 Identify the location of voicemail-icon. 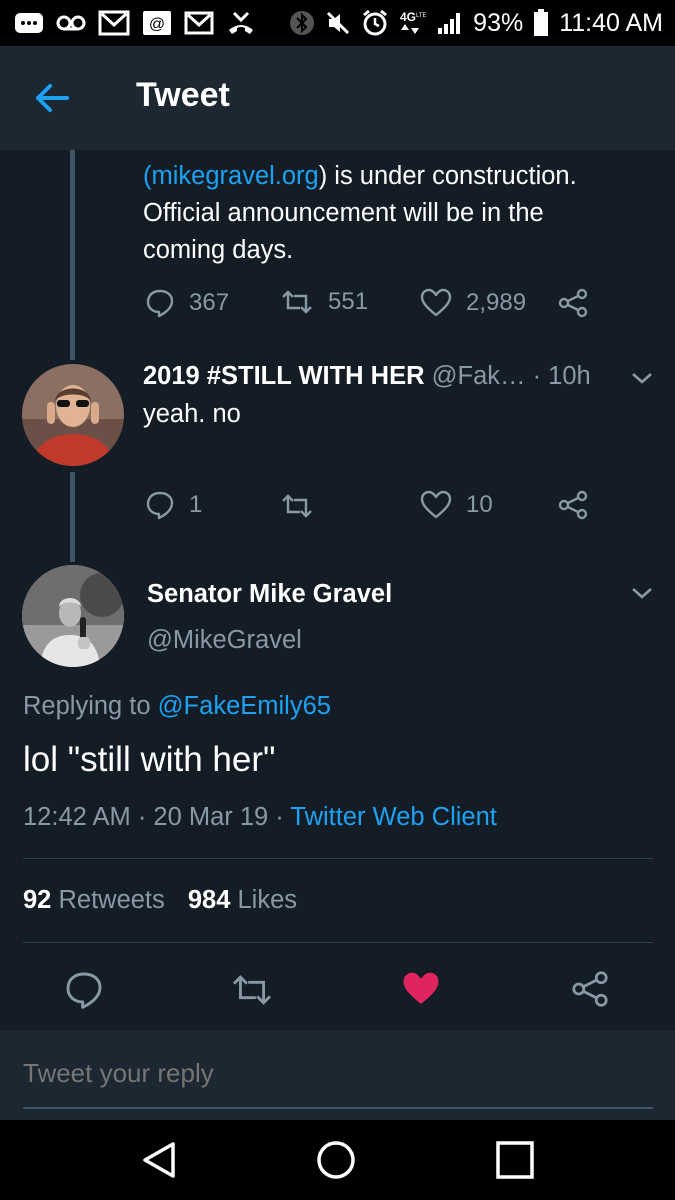
(71, 23).